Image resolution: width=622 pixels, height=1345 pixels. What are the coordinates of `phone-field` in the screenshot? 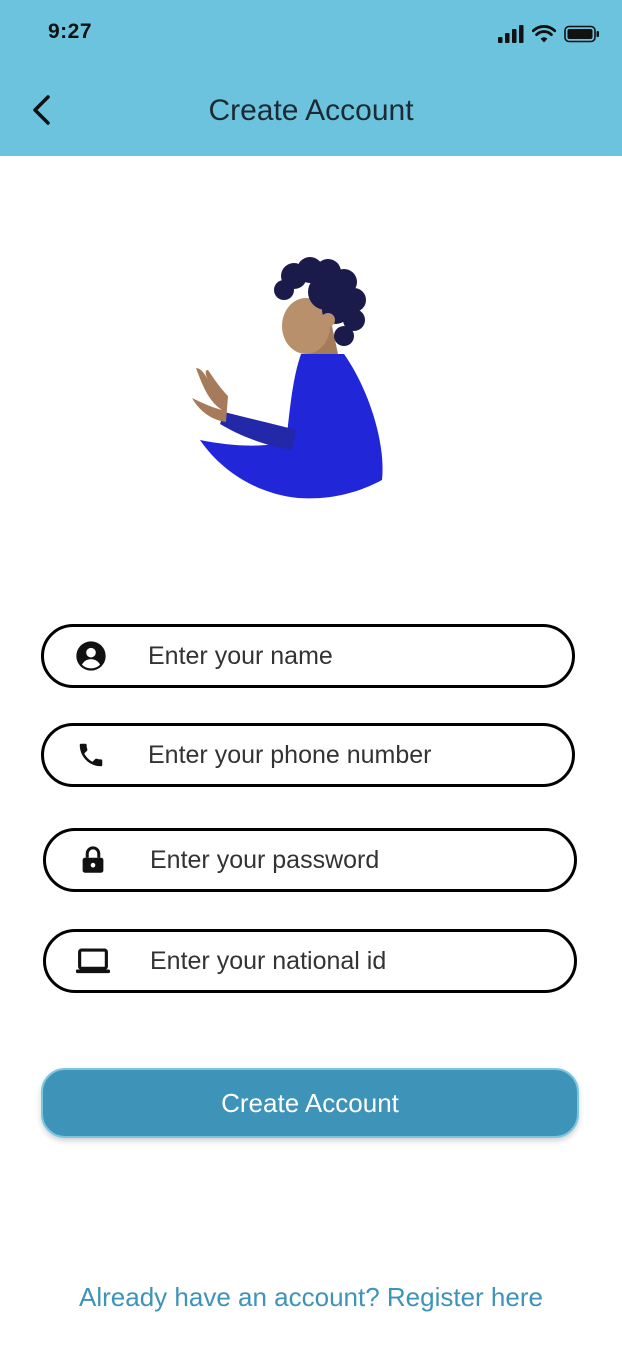 It's located at (308, 755).